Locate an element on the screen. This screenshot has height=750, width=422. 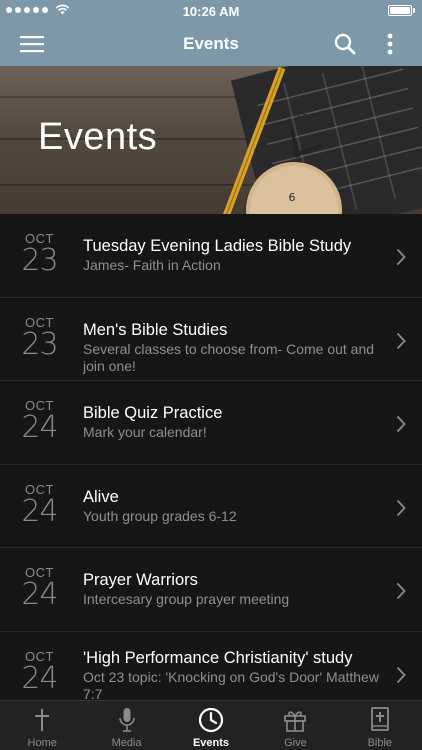
svg-text: 9 is located at coordinates (257, 152).